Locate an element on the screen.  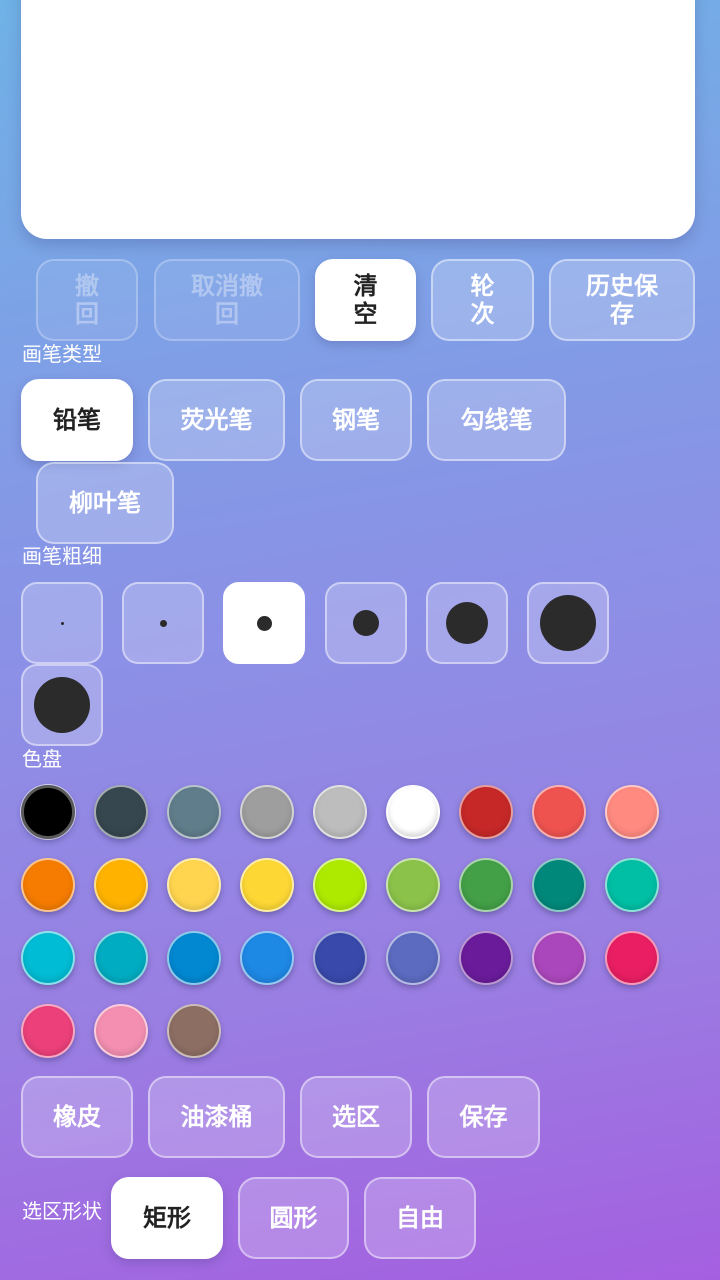
shape-circle-button: 圆形 is located at coordinates (293, 1218).